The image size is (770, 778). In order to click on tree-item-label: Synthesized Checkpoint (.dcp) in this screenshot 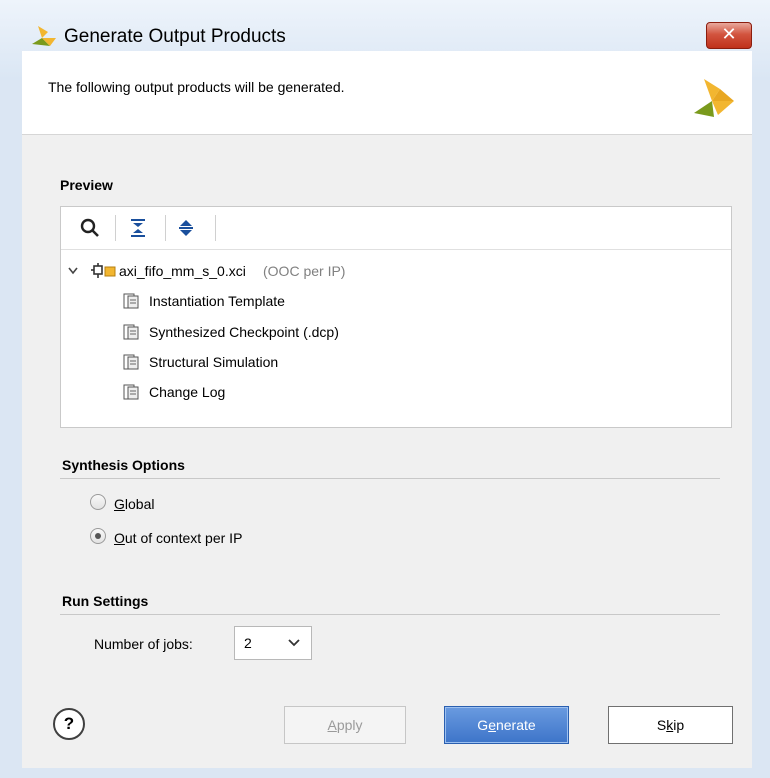, I will do `click(244, 332)`.